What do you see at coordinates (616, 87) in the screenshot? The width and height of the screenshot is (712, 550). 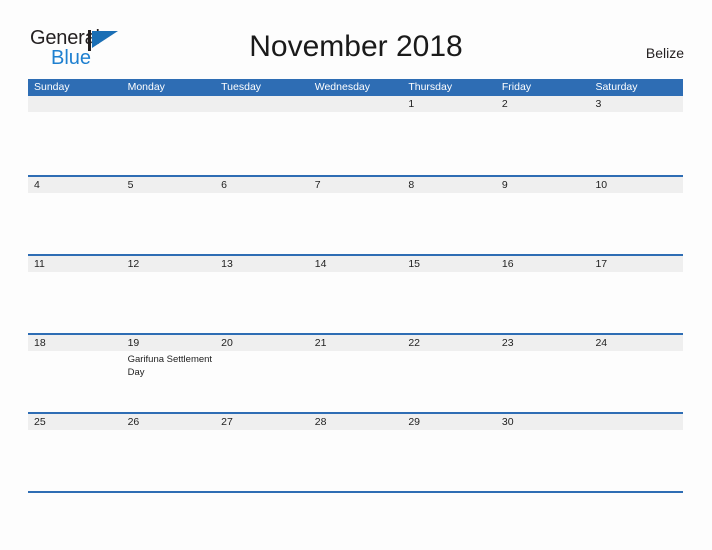 I see `day-header-saturday: Saturday` at bounding box center [616, 87].